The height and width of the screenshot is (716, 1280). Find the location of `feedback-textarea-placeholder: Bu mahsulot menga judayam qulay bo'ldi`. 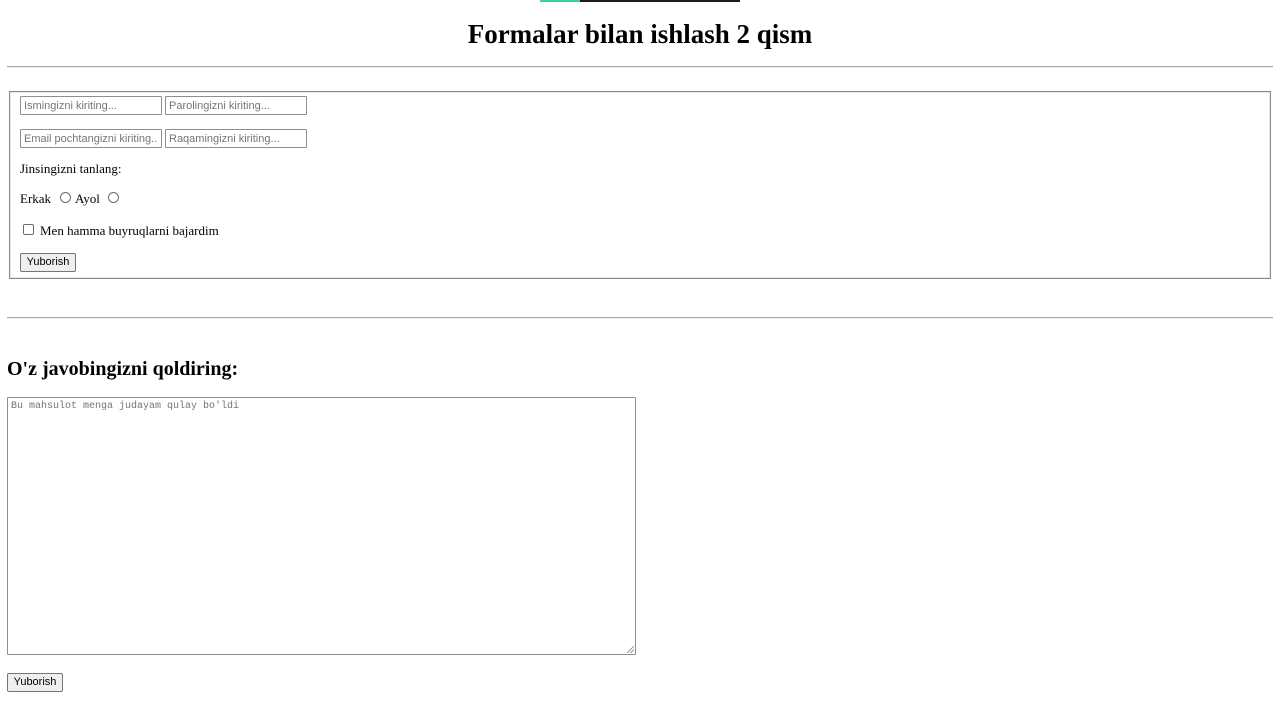

feedback-textarea-placeholder: Bu mahsulot menga judayam qulay bo'ldi is located at coordinates (125, 406).